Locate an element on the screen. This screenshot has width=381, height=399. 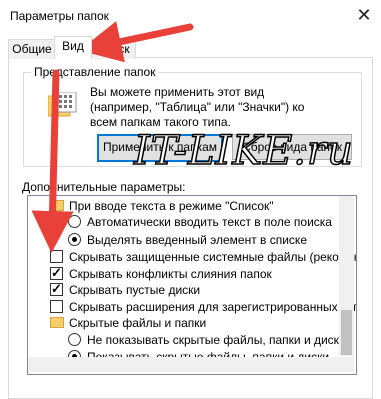
tab-view: Вид is located at coordinates (73, 47).